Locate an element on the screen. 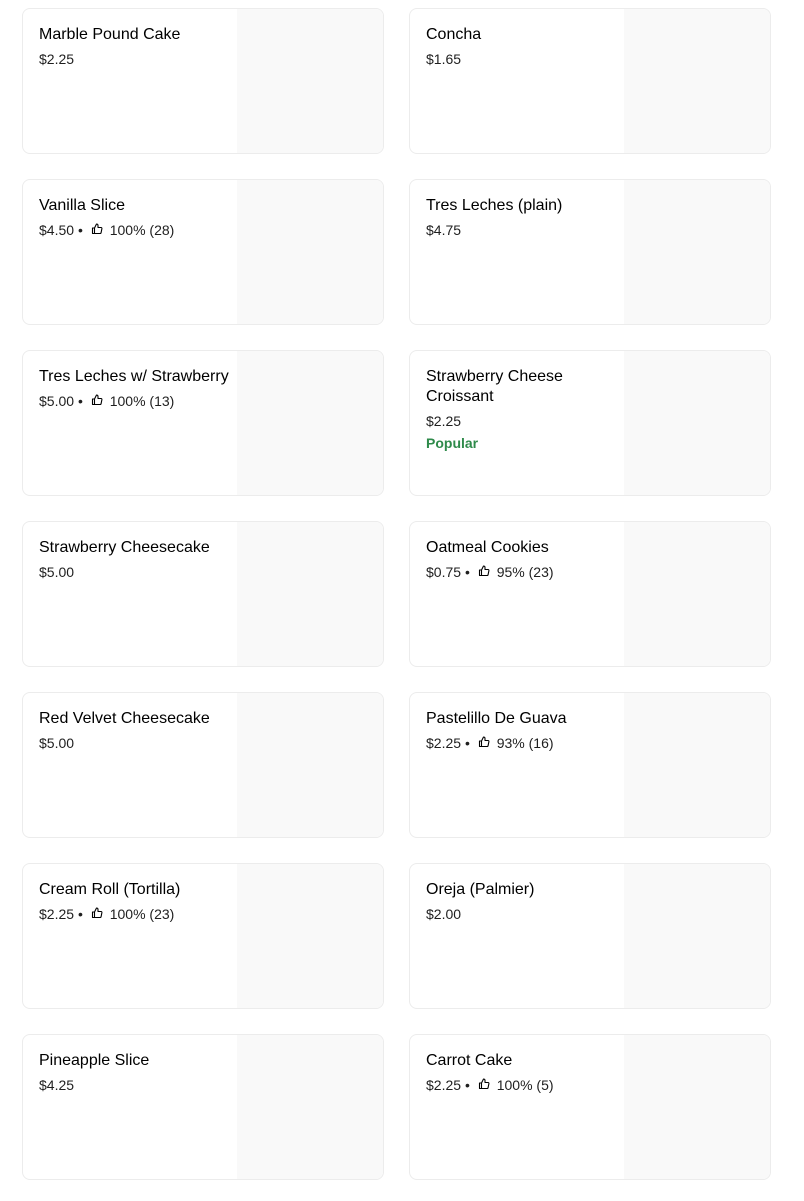 This screenshot has width=804, height=1201. menu-item-name: Pineapple Slice is located at coordinates (94, 1060).